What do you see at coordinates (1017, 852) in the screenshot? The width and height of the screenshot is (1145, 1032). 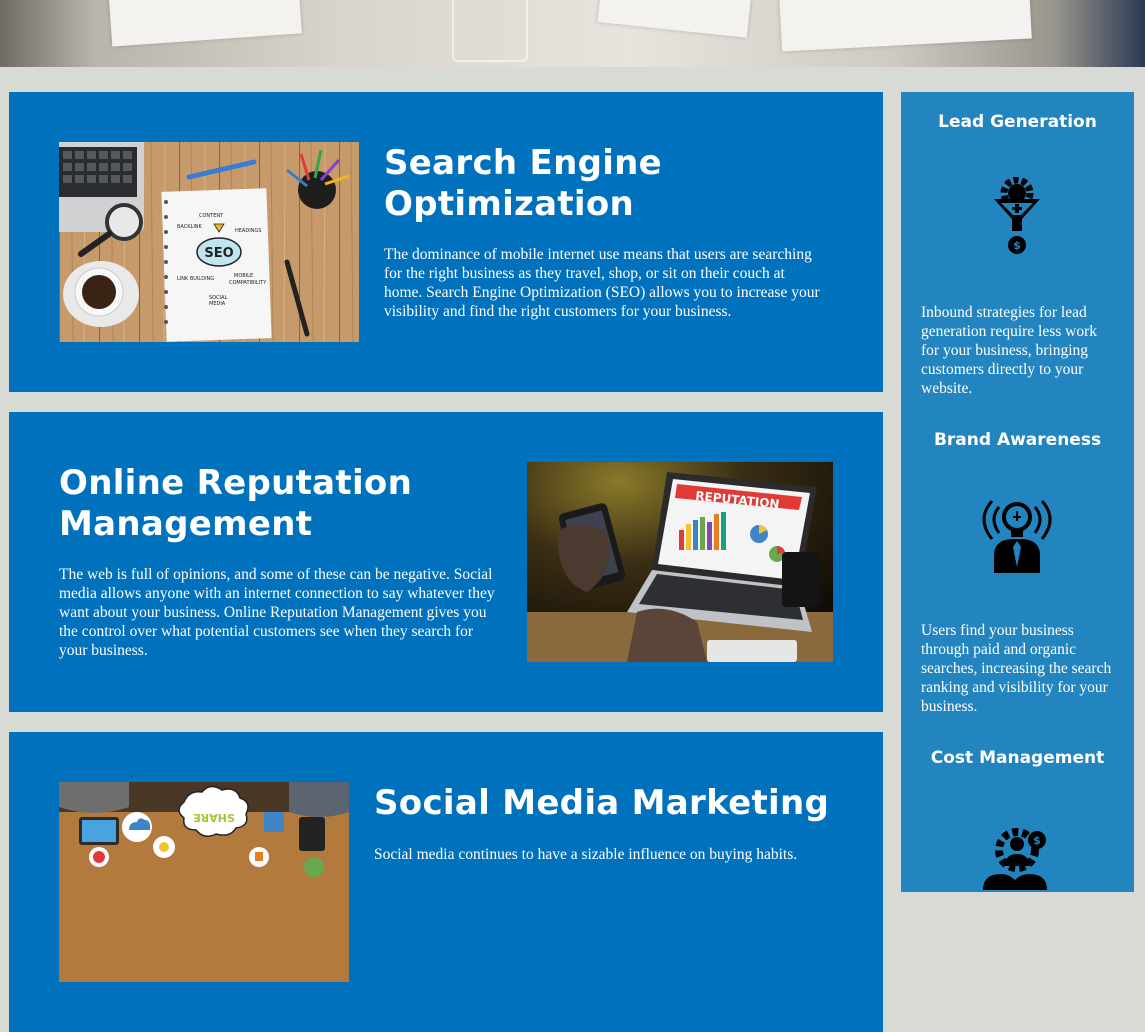 I see `gear-person-dollar-icon: $` at bounding box center [1017, 852].